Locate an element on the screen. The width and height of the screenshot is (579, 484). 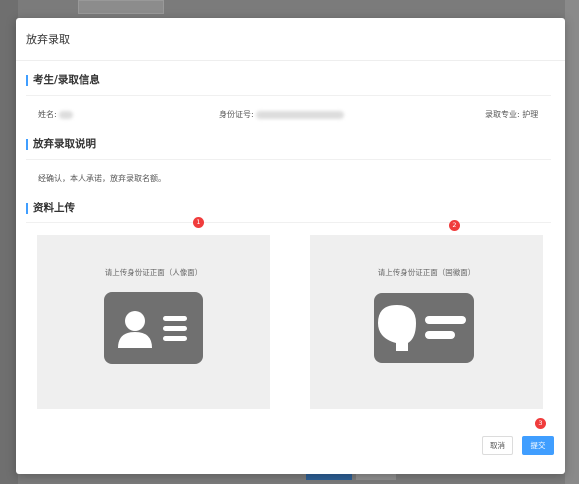
section-title-description: 放弃录取说明 is located at coordinates (61, 144).